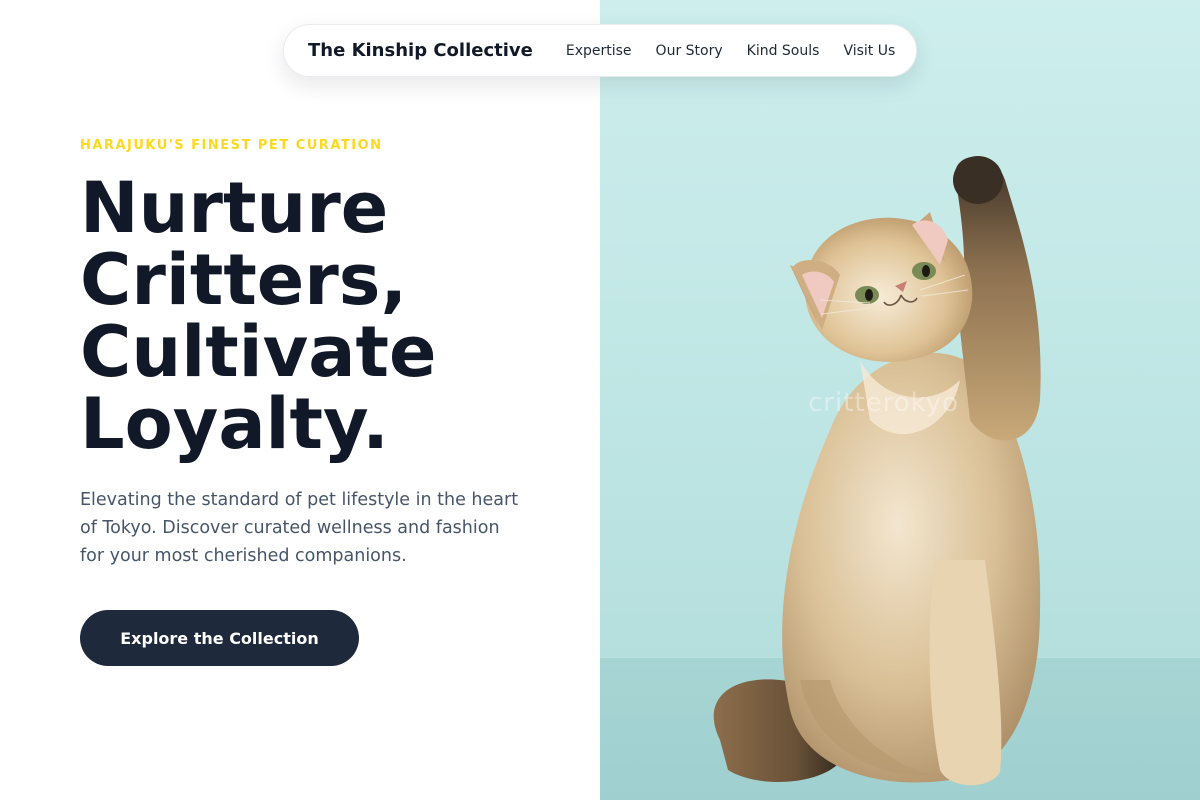  Describe the element at coordinates (783, 51) in the screenshot. I see `nav-link-kind-souls: Kind Souls` at that location.